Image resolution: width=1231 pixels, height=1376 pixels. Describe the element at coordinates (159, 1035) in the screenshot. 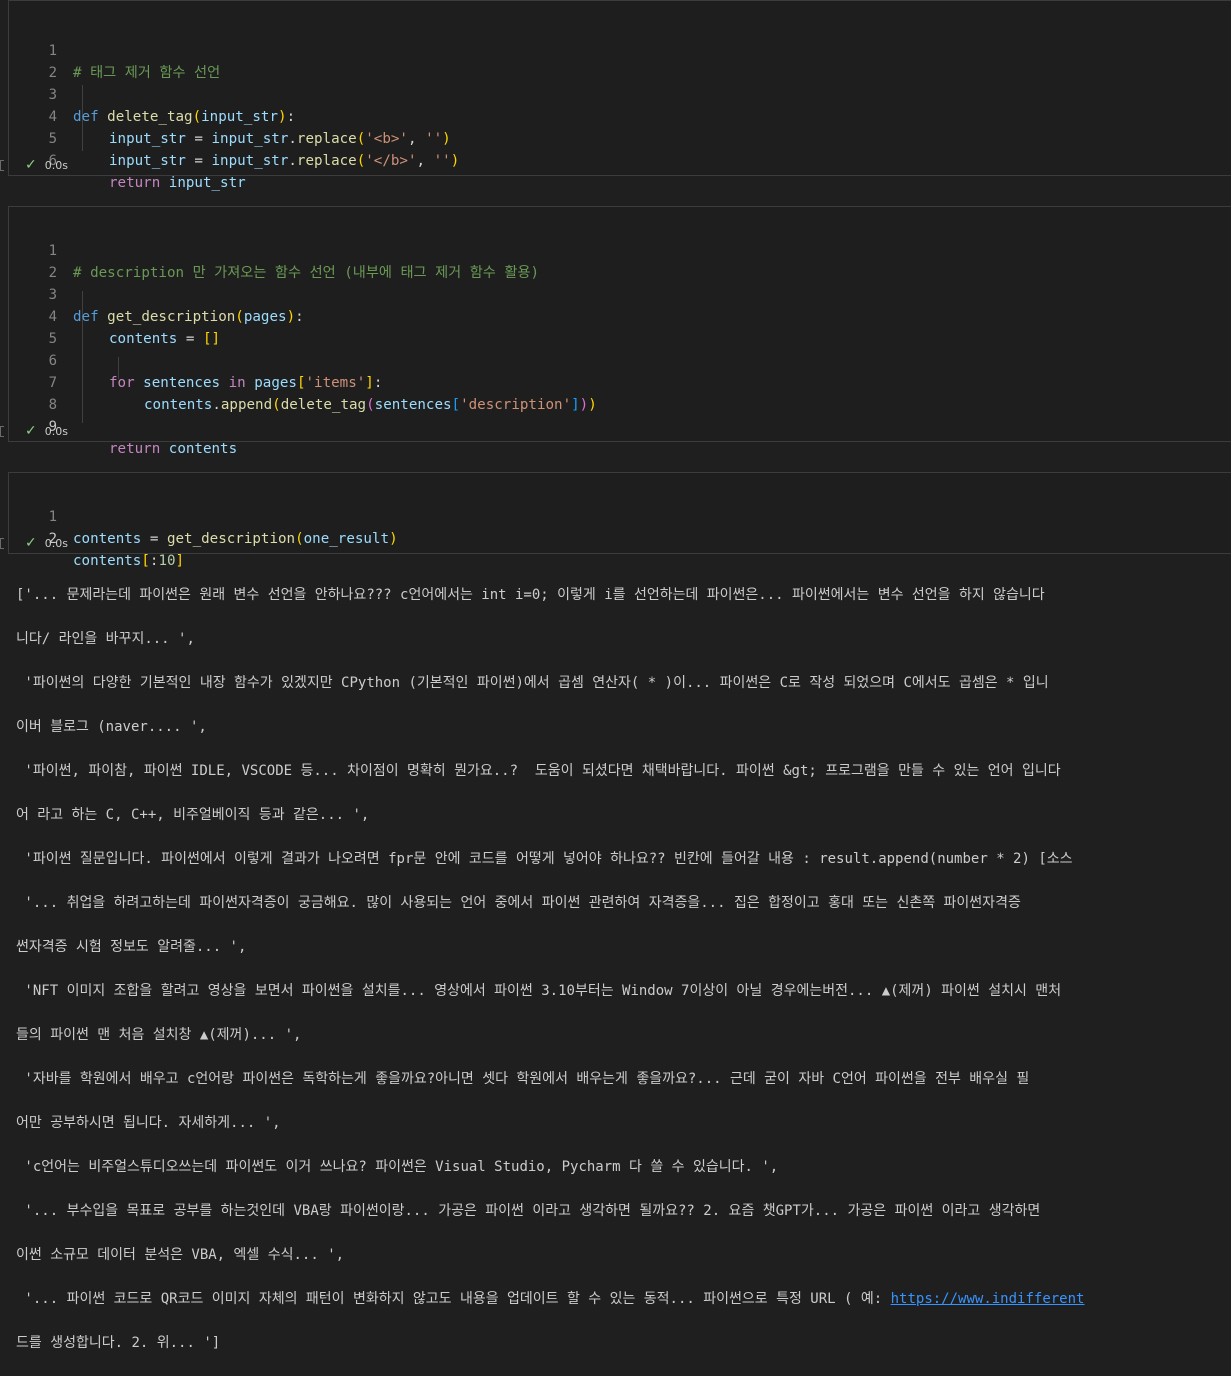

I see `output-line: 들의 파이썬 맨 처음 설치창 ▲(제꺼)... ',` at that location.